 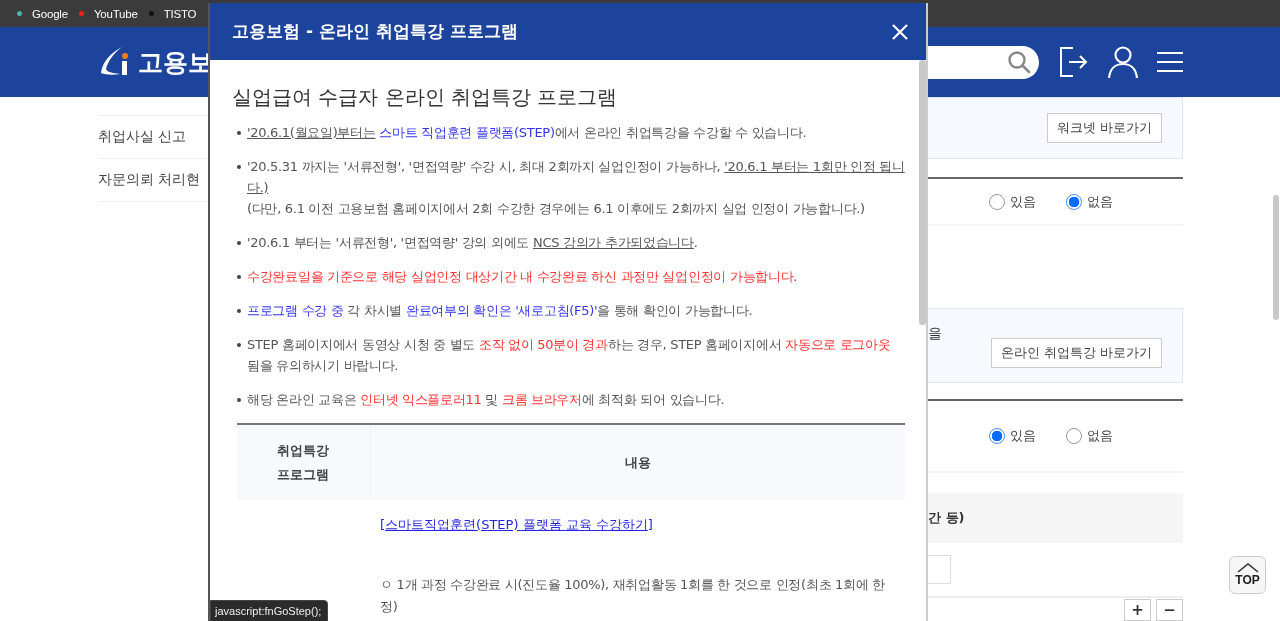 What do you see at coordinates (569, 355) in the screenshot?
I see `notice-text: STEP 홈페이지에서 동영상 시청 중 별도 조작 없이 50분이 경과하는 경우, STEP 홈페이지에서 자동으로 로그아웃 됨을 유의하시기 바랍니다.` at bounding box center [569, 355].